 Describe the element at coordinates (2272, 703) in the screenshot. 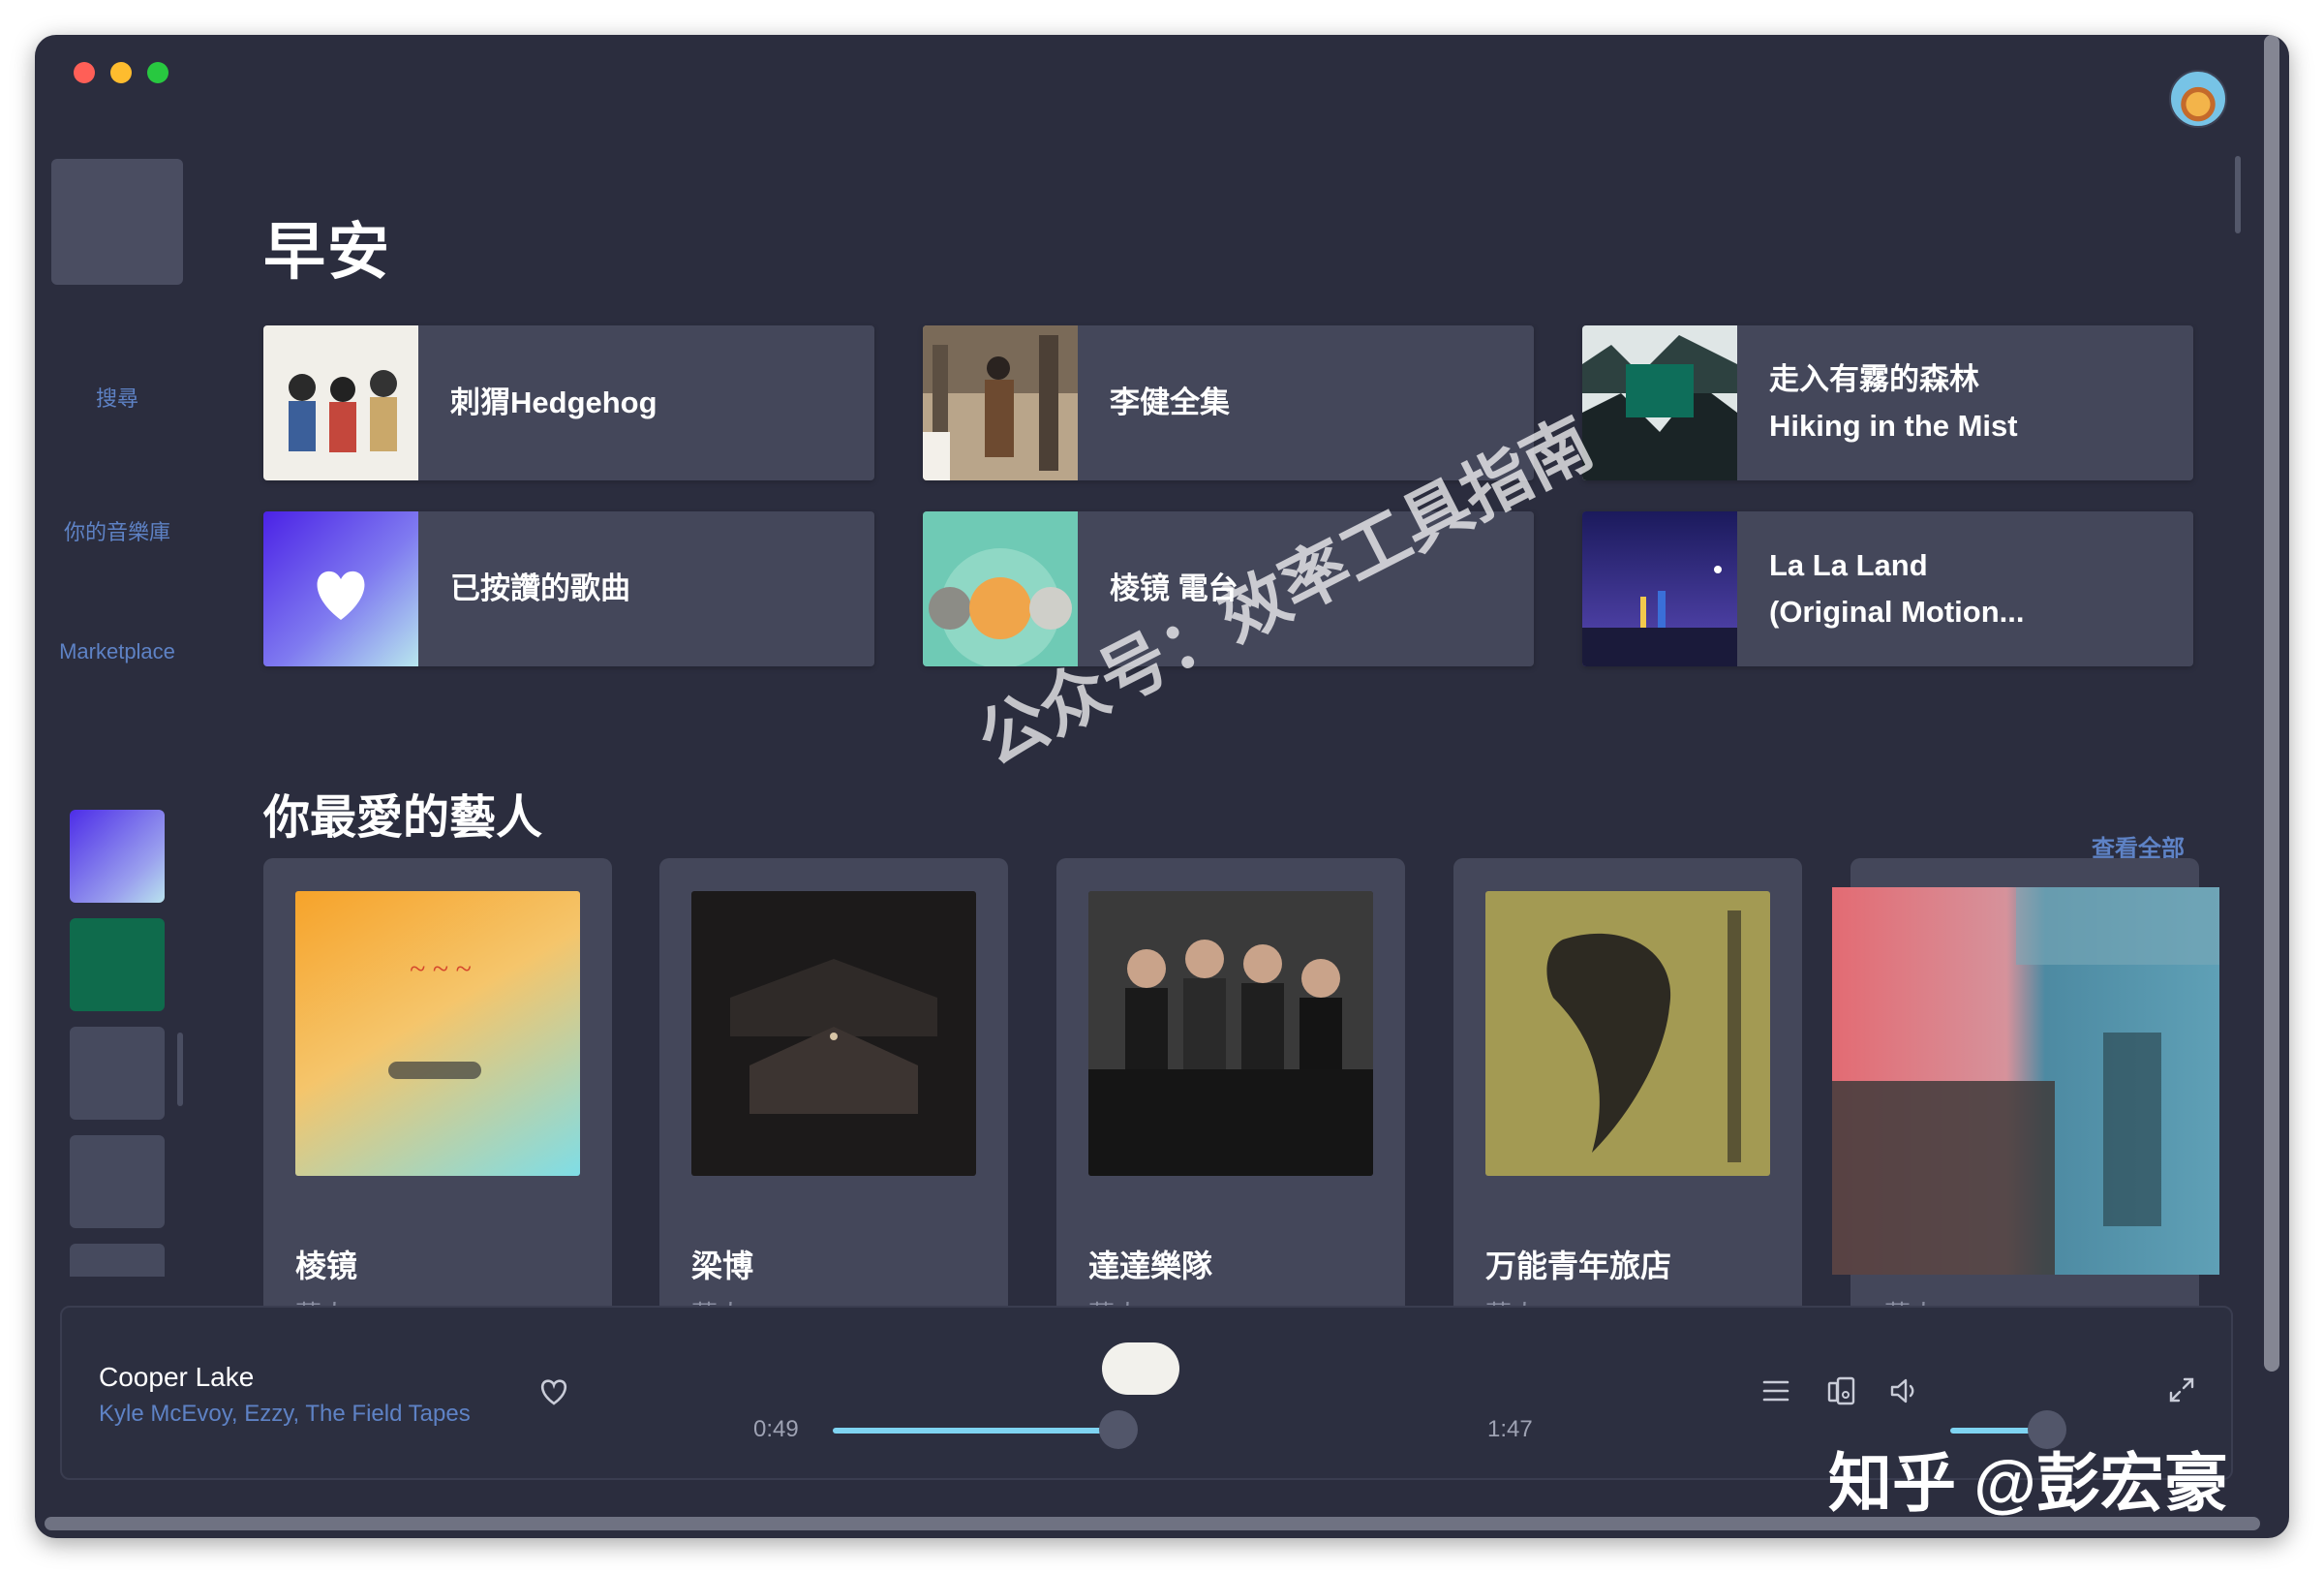

I see `window-scrollbar` at that location.